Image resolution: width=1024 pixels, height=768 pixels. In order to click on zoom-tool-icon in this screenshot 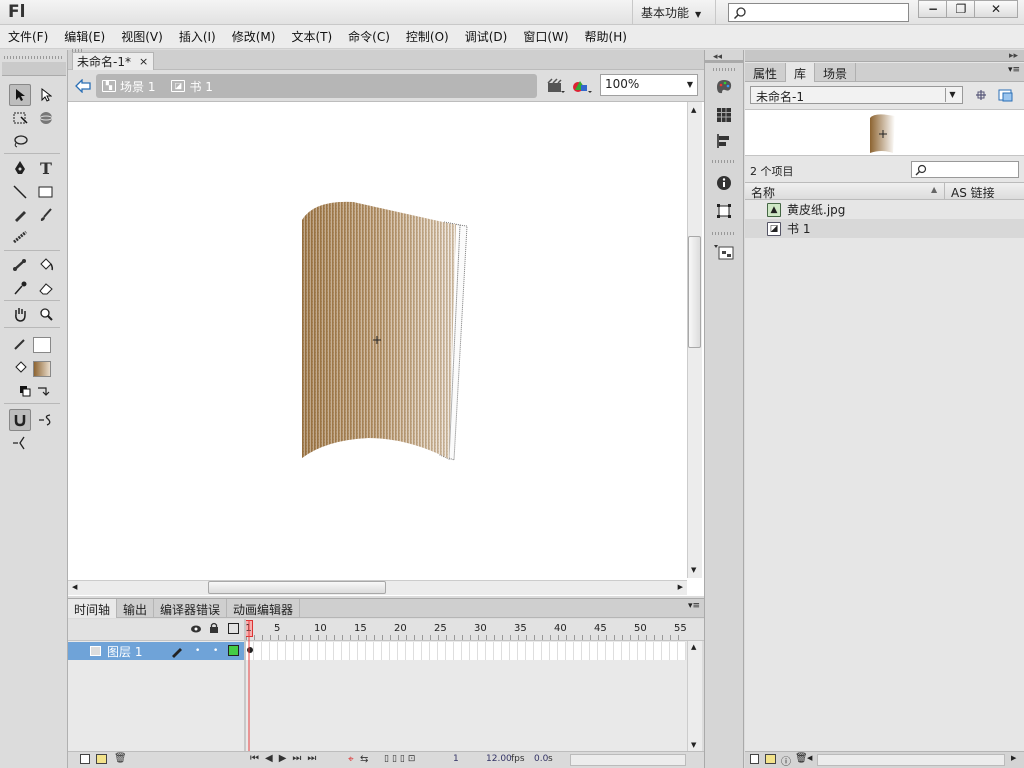, I will do `click(46, 314)`.